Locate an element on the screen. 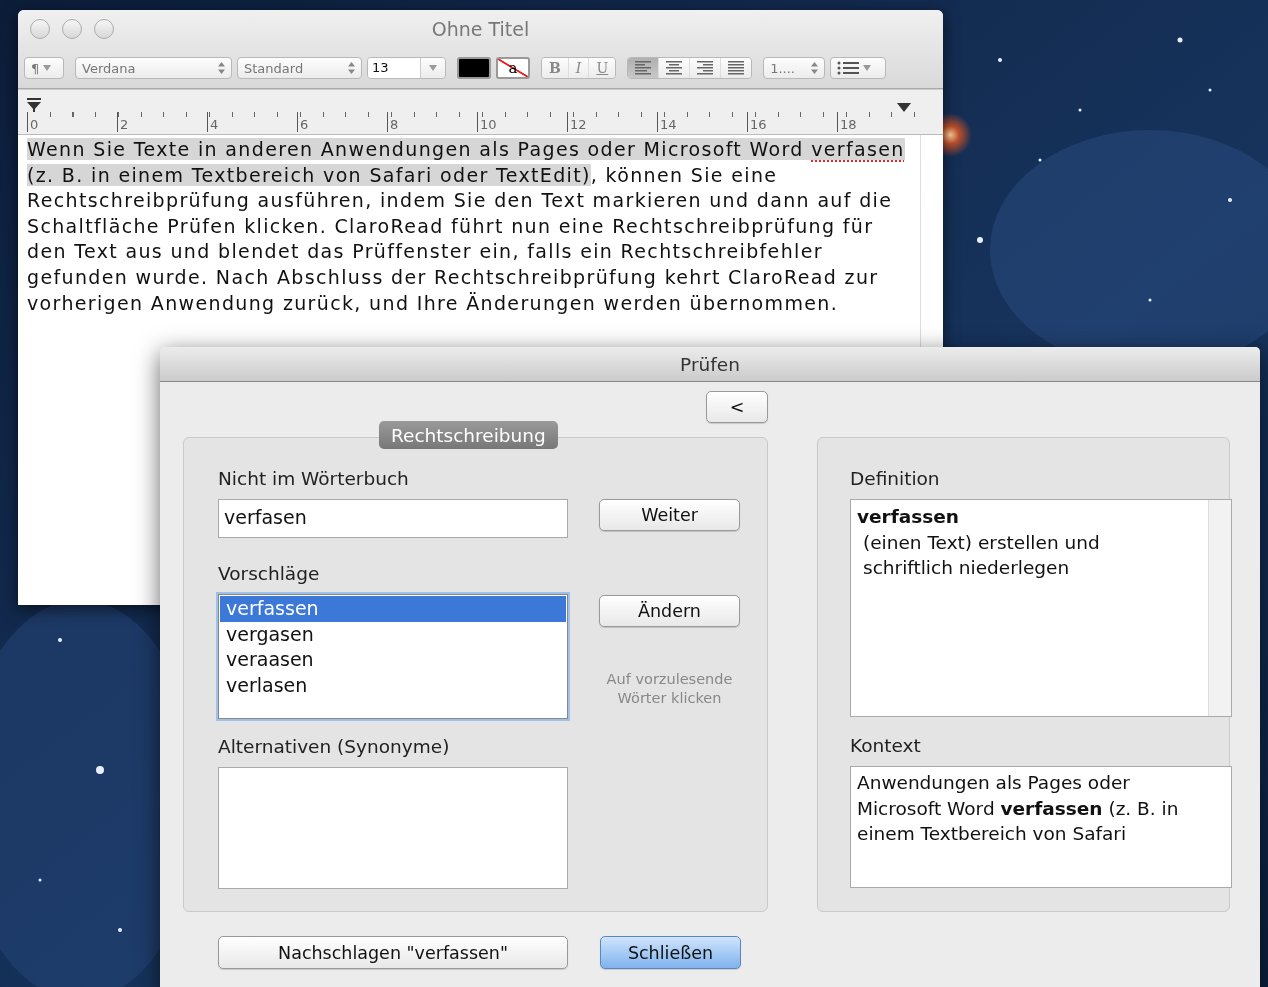 Image resolution: width=1268 pixels, height=987 pixels. suggestion-item: vergasen is located at coordinates (393, 634).